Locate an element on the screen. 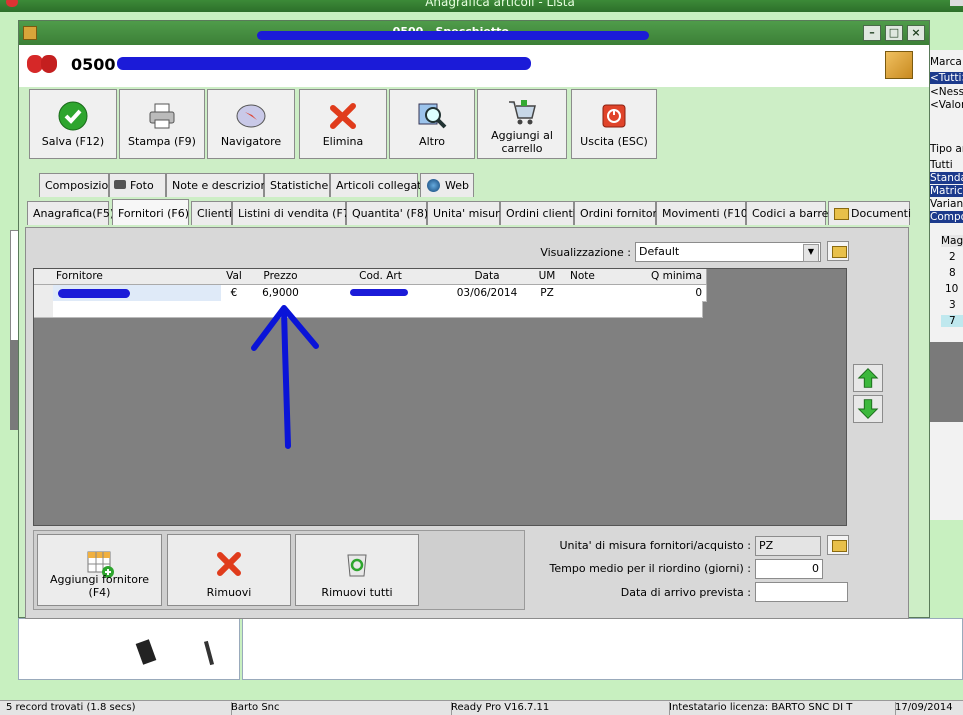 The height and width of the screenshot is (715, 963). altro-button: Altro is located at coordinates (432, 124).